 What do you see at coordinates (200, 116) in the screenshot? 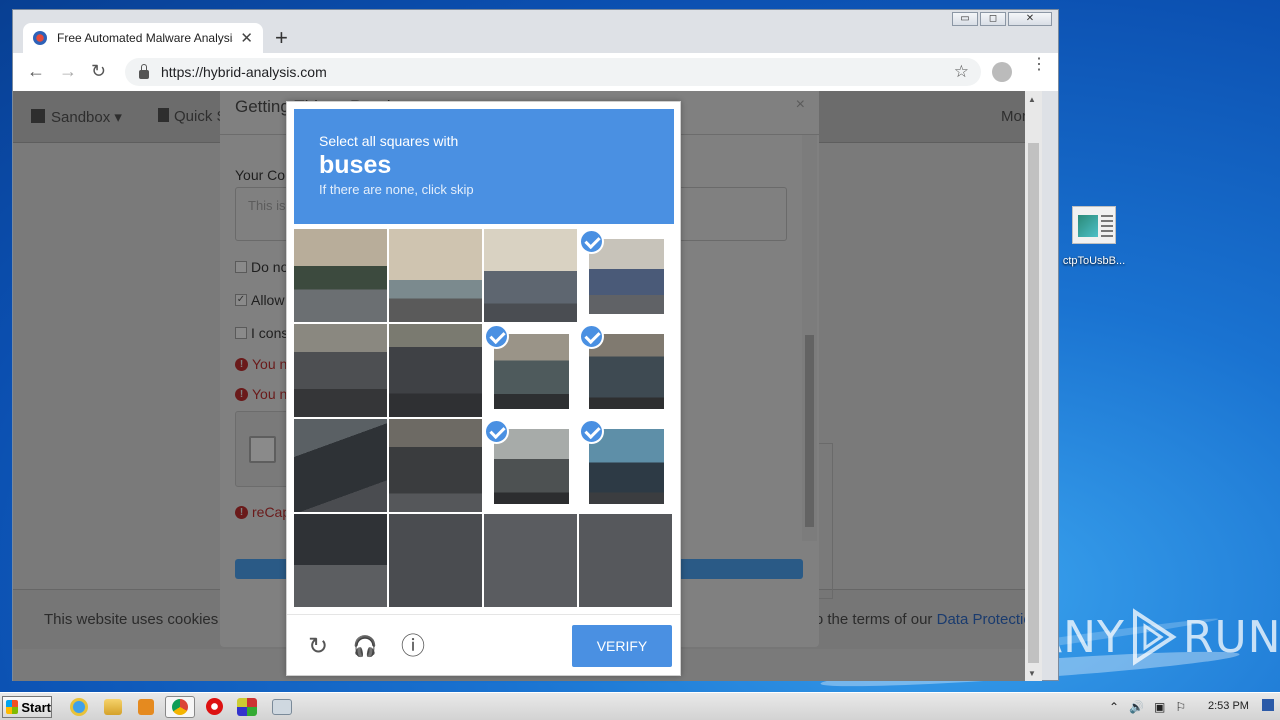
I see `nav-quick-scan-label: Quick S` at bounding box center [200, 116].